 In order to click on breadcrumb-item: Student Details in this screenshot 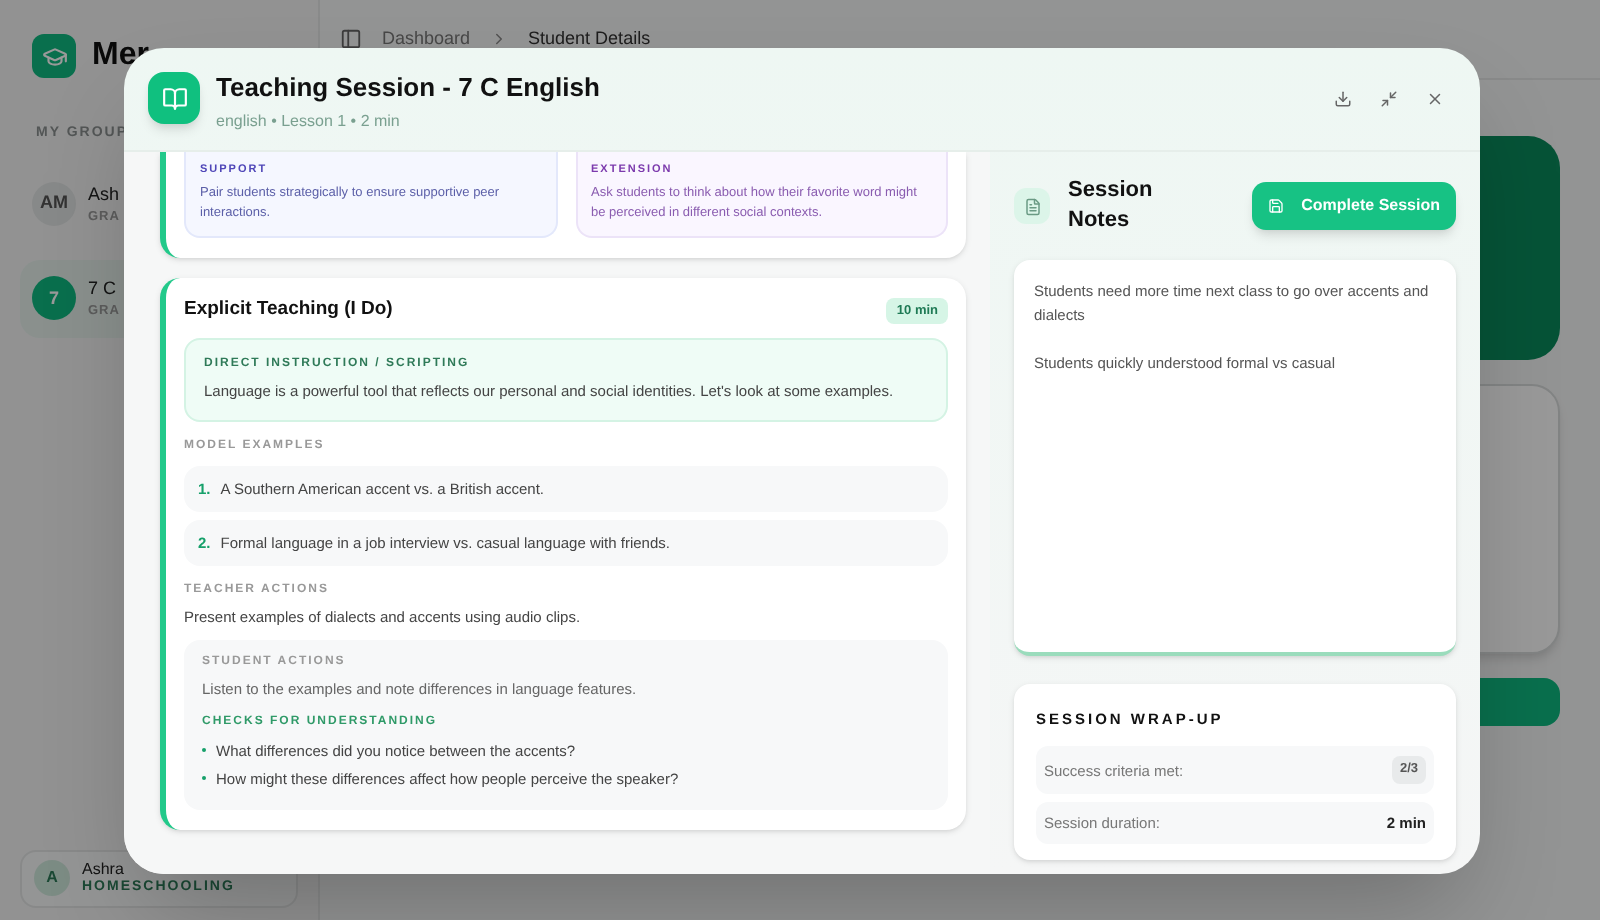, I will do `click(589, 38)`.